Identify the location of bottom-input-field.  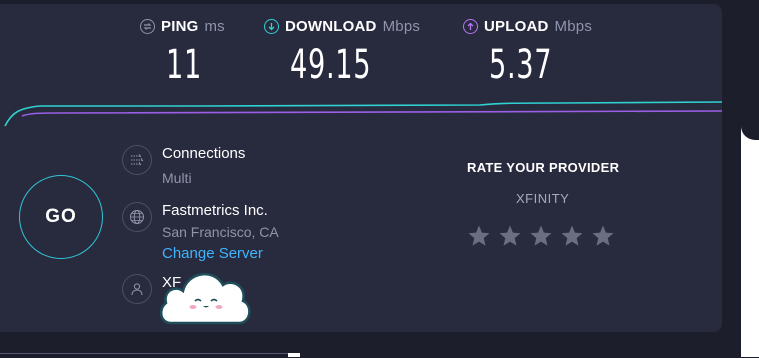
(144, 355).